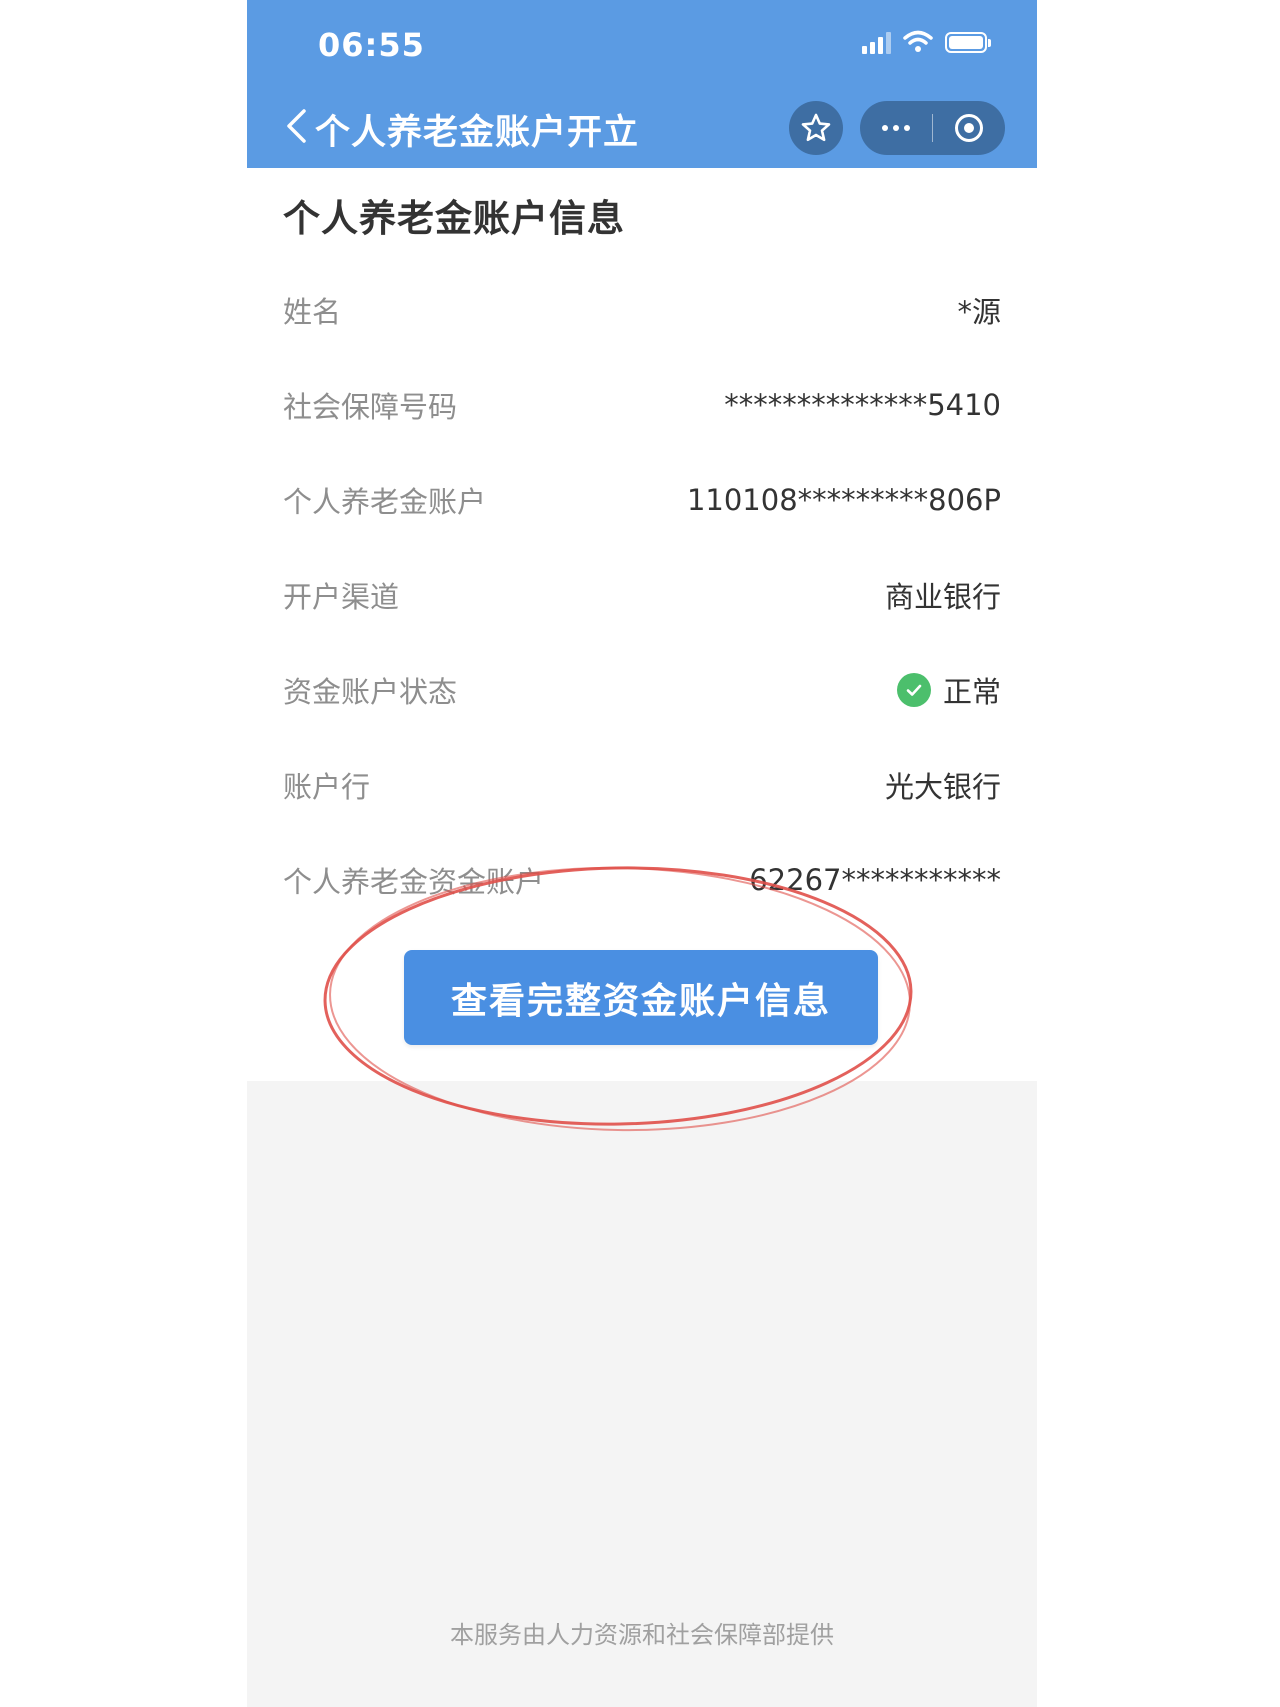  What do you see at coordinates (385, 501) in the screenshot?
I see `row-label: 个人养老金账户` at bounding box center [385, 501].